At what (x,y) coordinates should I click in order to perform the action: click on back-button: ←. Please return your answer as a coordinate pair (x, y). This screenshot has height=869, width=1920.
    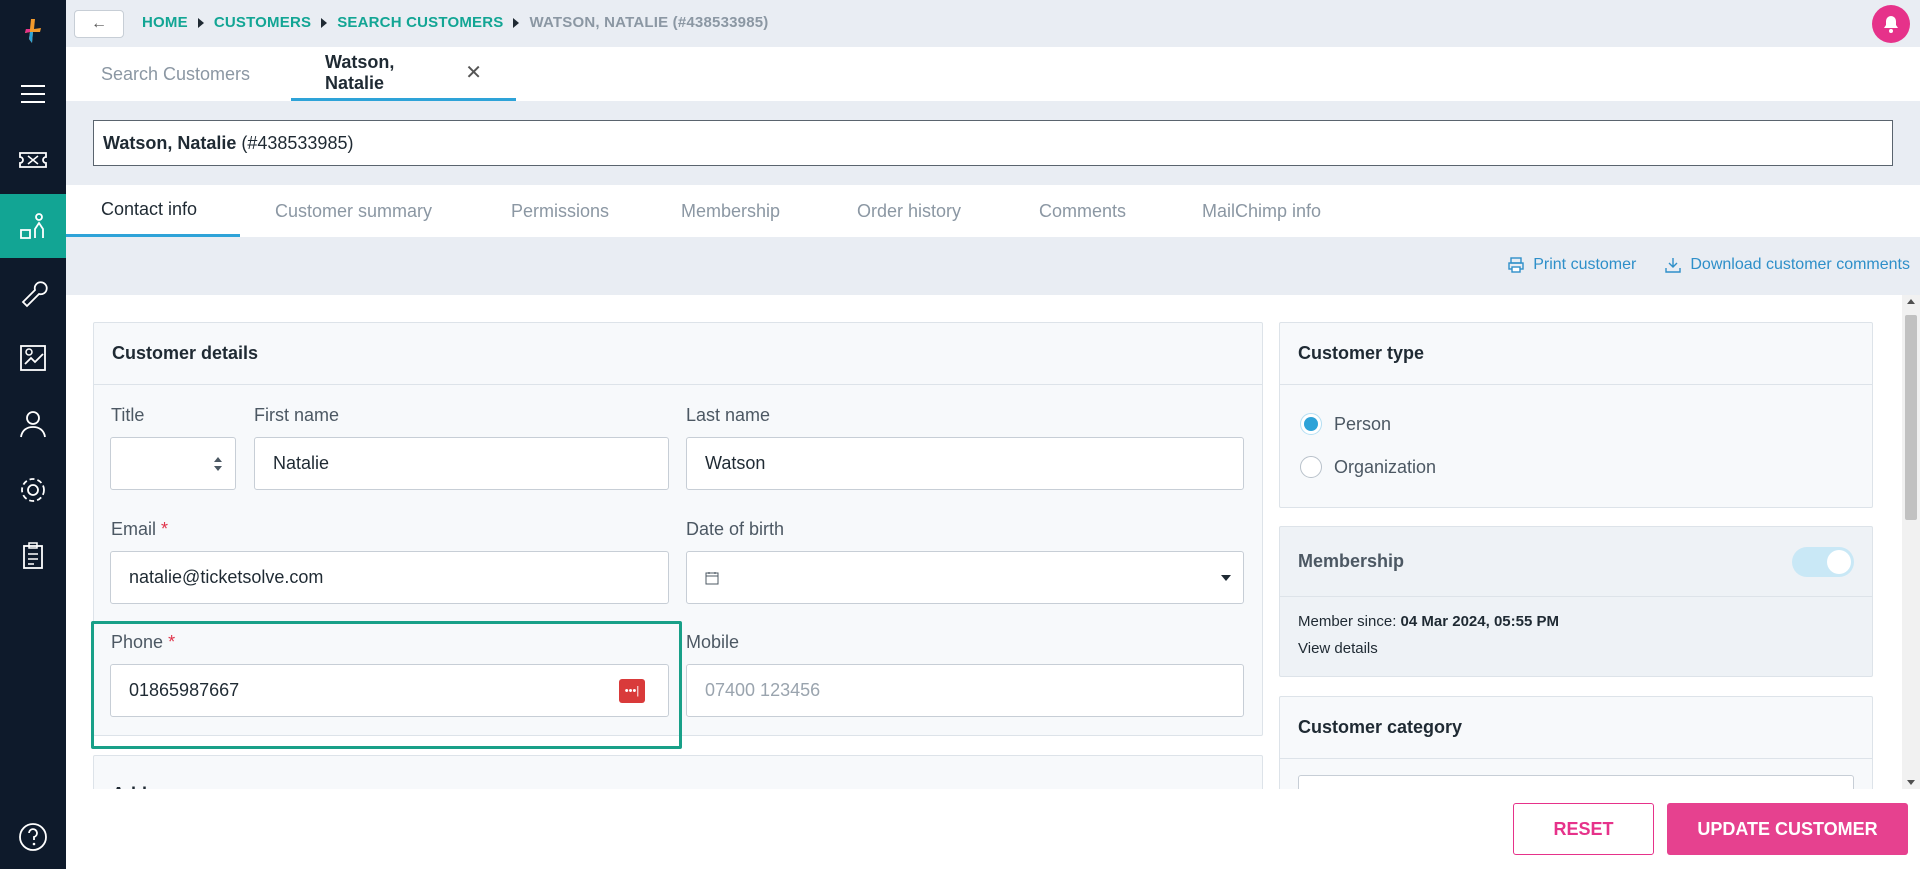
    Looking at the image, I should click on (99, 24).